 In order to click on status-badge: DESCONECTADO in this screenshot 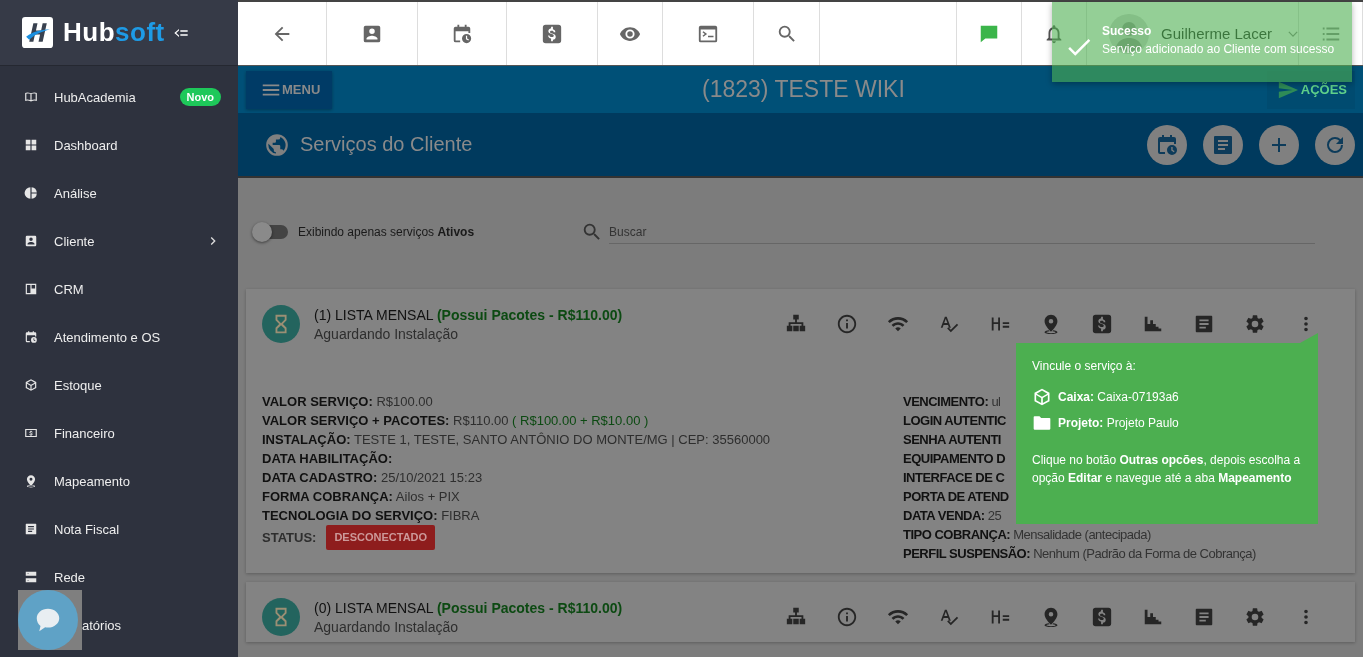, I will do `click(381, 537)`.